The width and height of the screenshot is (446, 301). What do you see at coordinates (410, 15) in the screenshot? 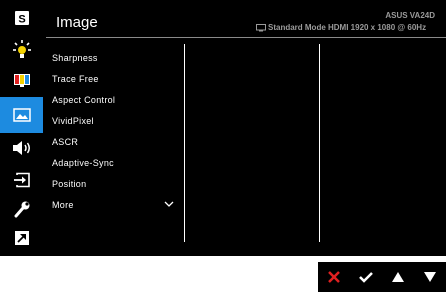
I see `monitor-model: ASUS VA24D` at bounding box center [410, 15].